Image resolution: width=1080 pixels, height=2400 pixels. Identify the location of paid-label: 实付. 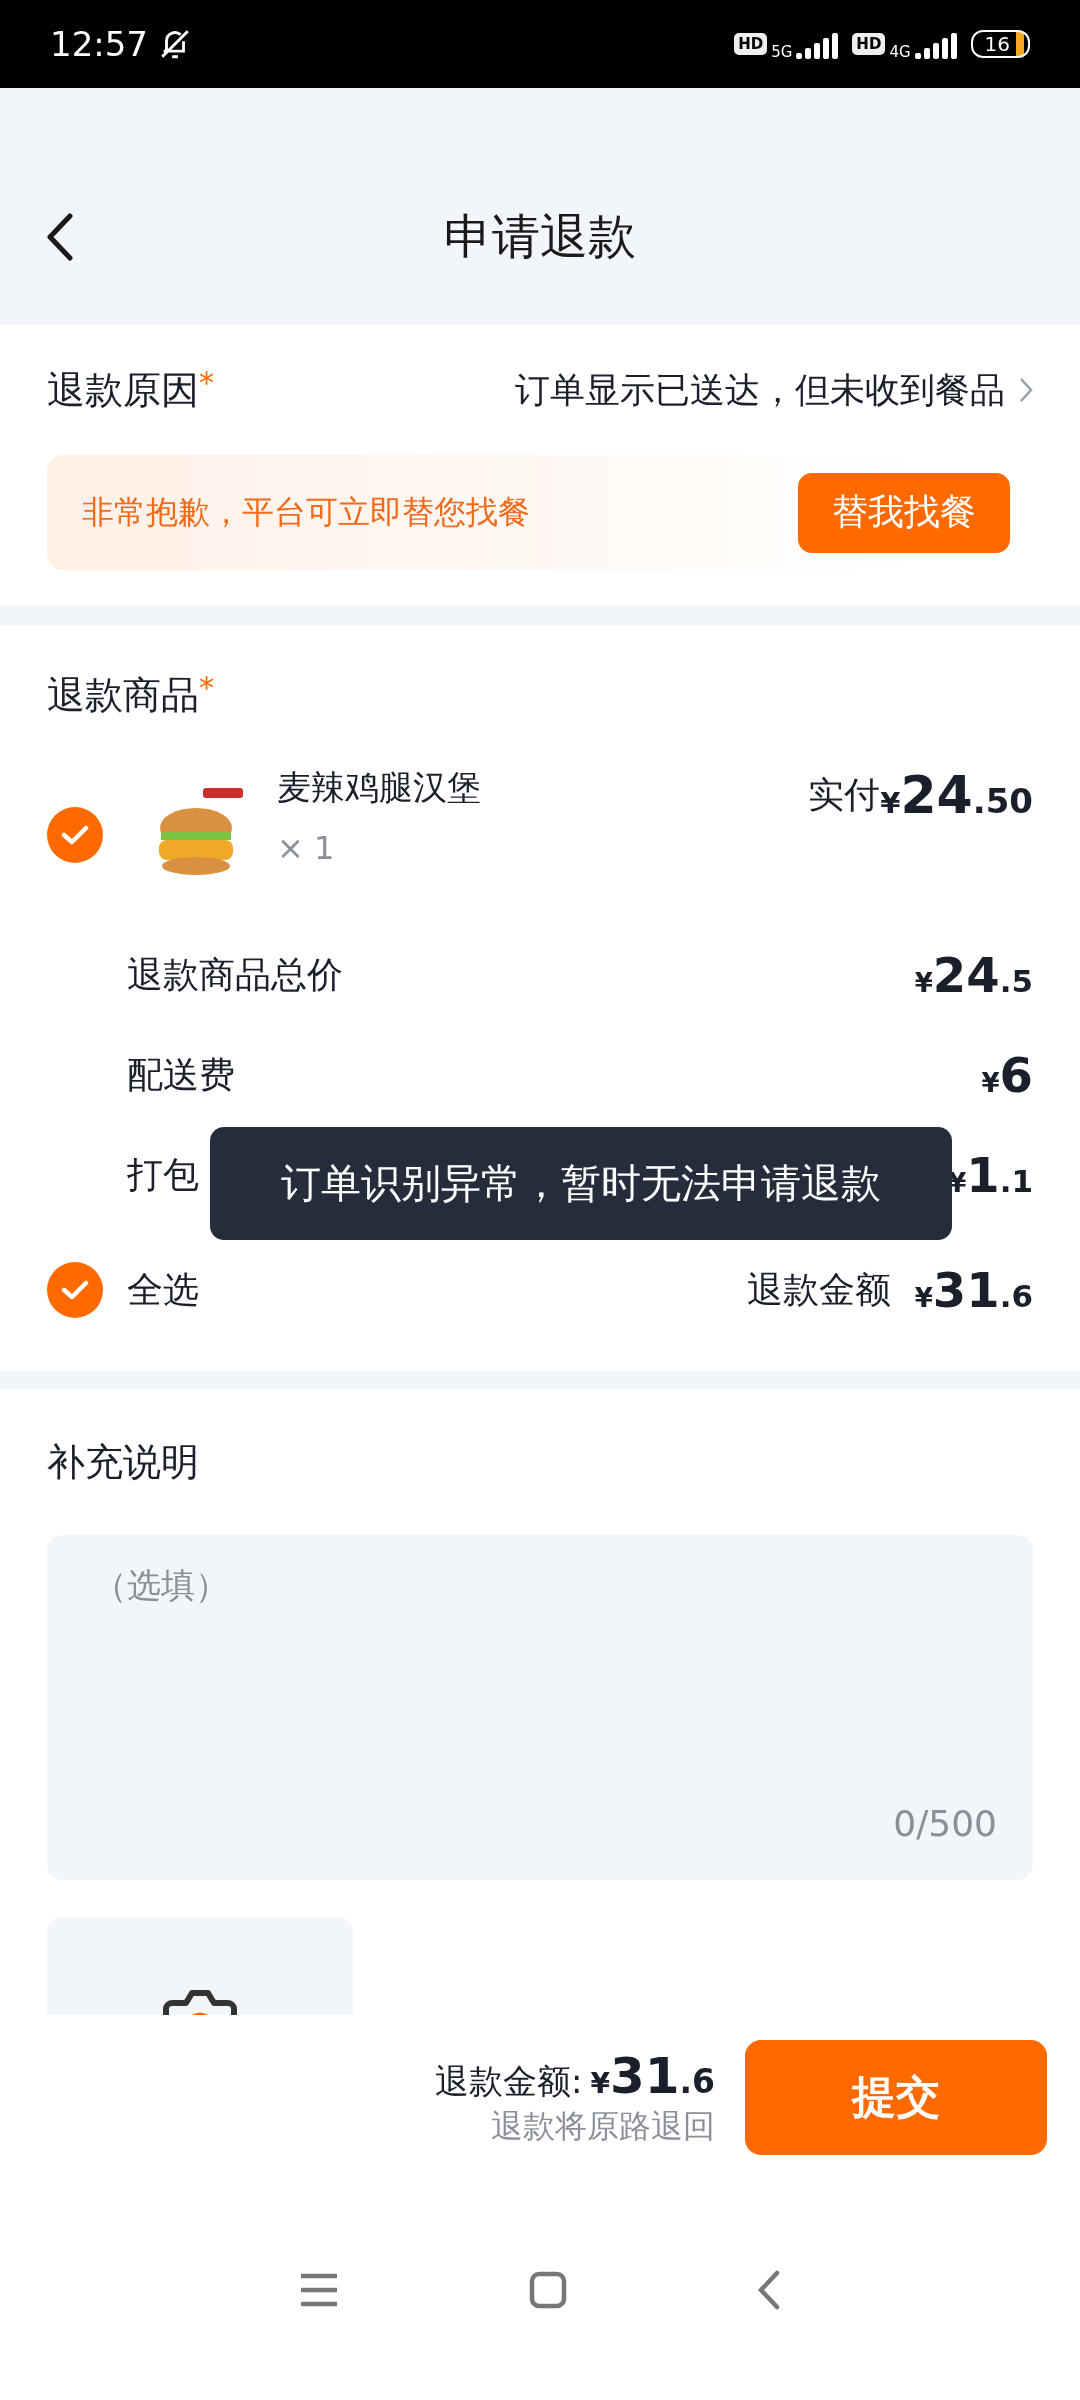
(844, 794).